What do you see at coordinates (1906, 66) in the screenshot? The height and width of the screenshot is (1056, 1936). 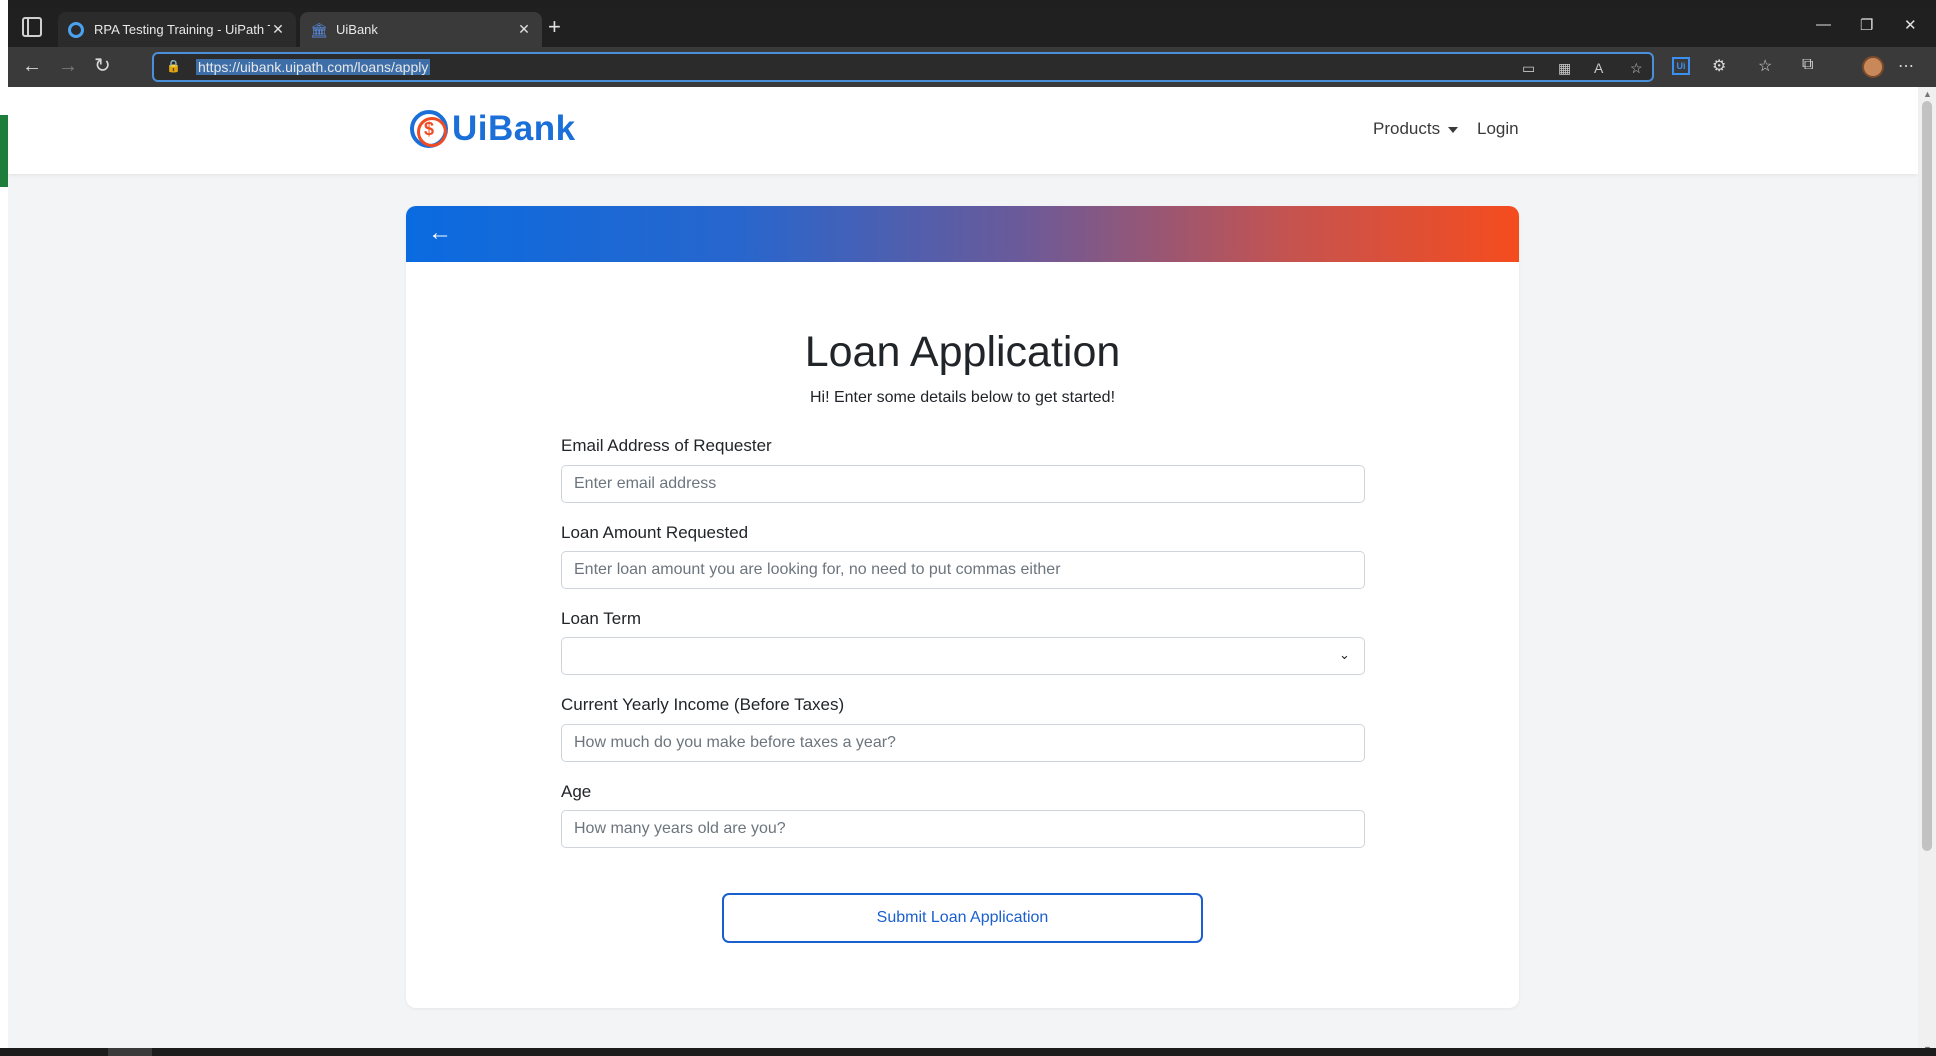 I see `more-options-icon: ⋯` at bounding box center [1906, 66].